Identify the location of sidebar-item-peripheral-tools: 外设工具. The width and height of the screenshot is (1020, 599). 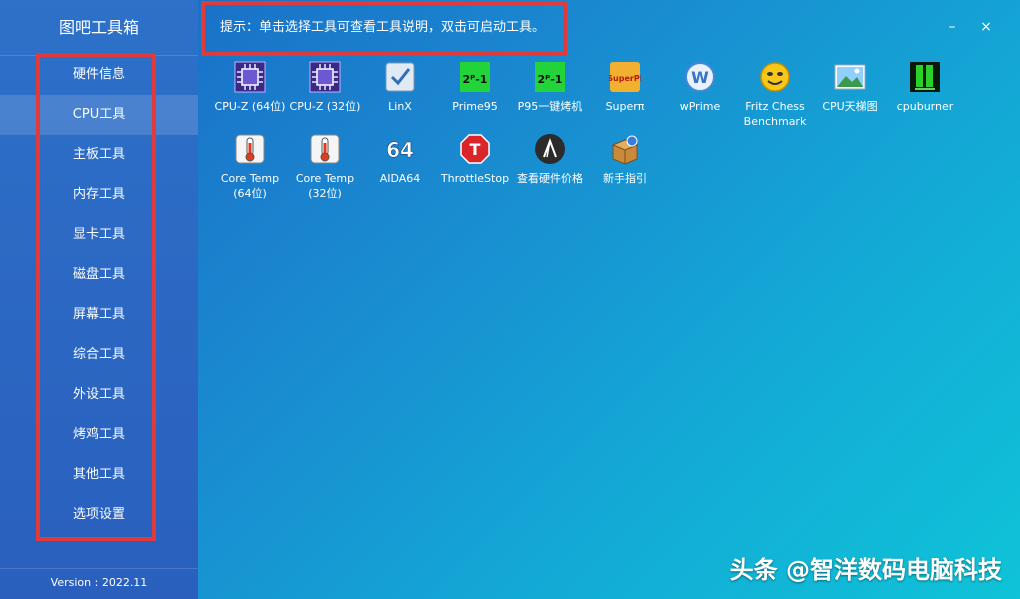
(99, 395).